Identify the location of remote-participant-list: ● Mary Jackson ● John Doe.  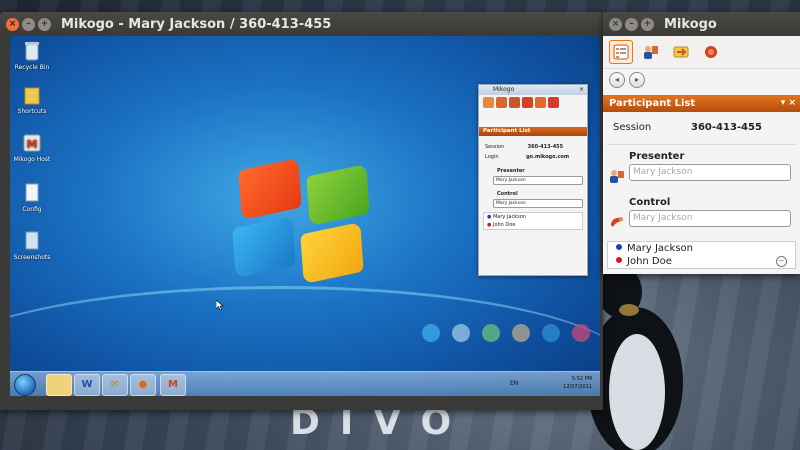
(533, 221).